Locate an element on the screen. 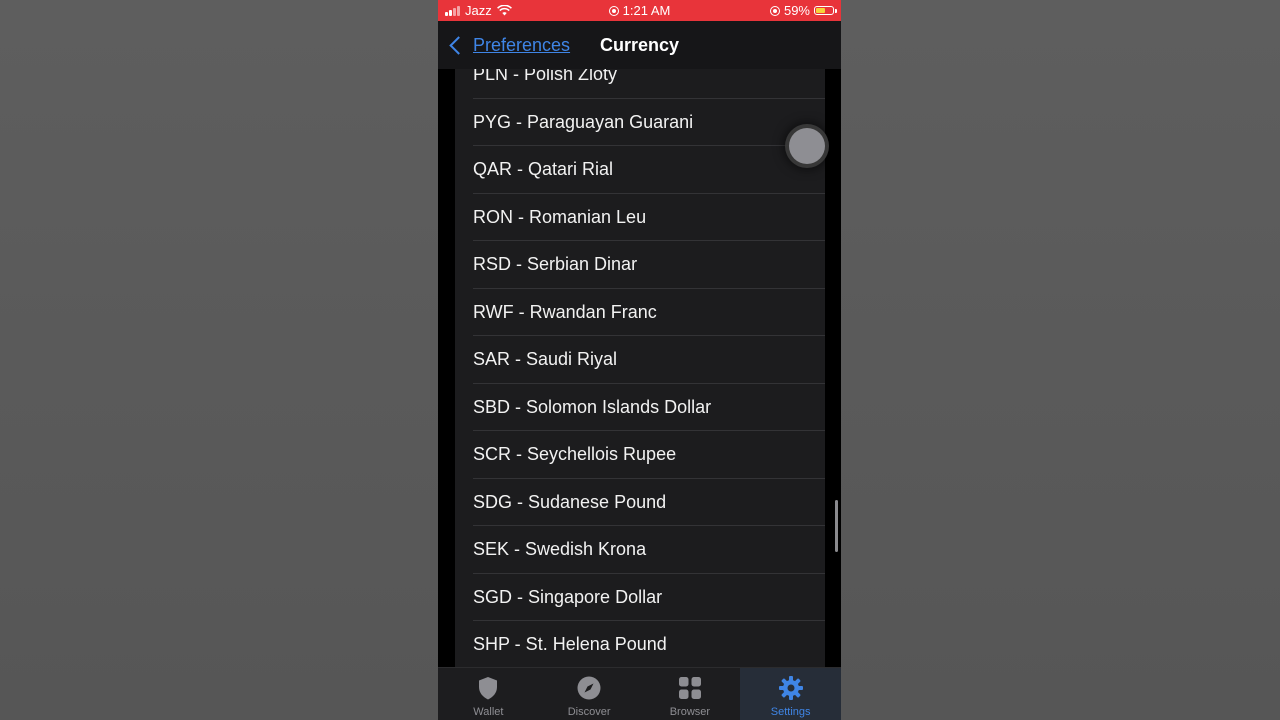 The height and width of the screenshot is (720, 1280). tab-wallet: Wallet is located at coordinates (488, 694).